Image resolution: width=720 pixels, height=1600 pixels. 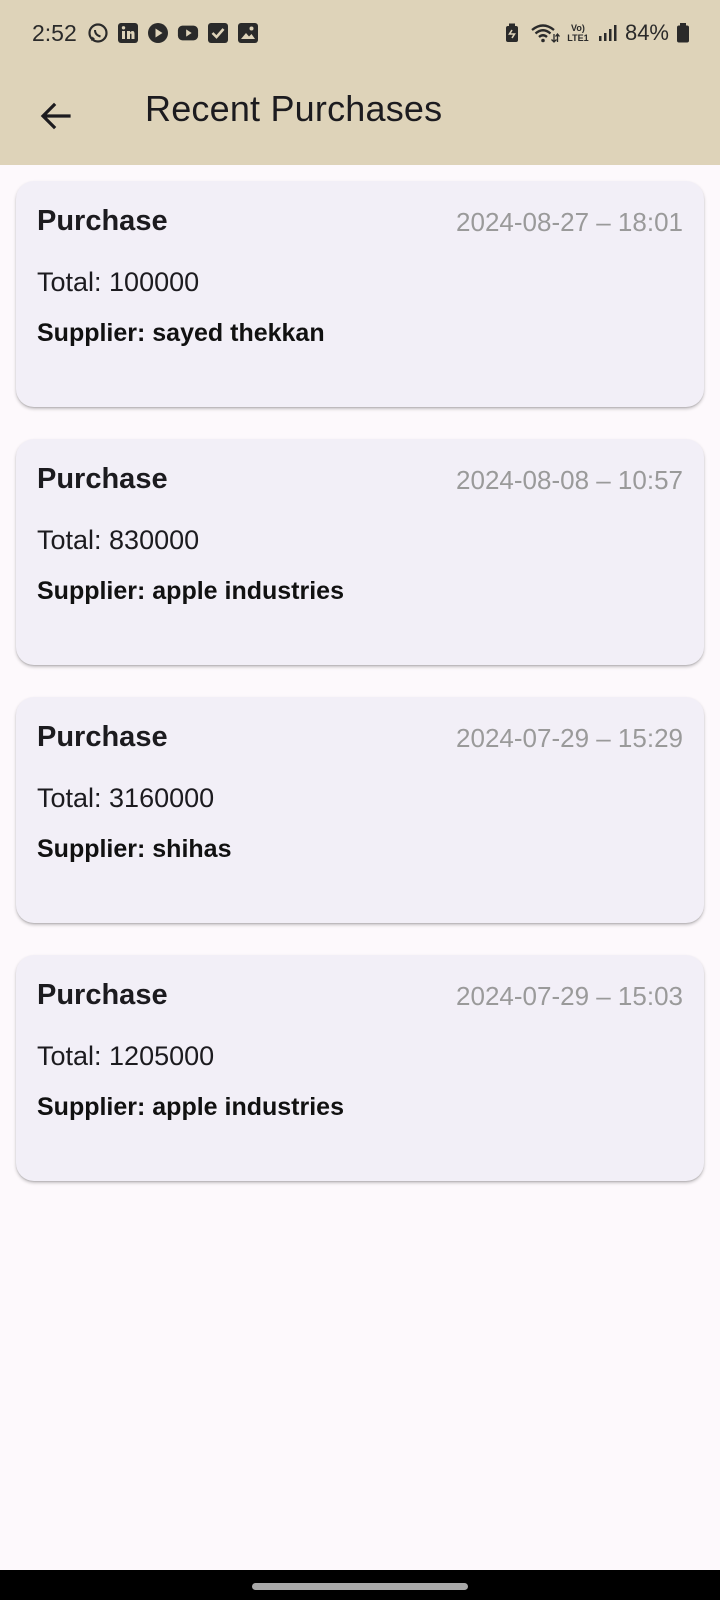 What do you see at coordinates (569, 222) in the screenshot?
I see `purchase-date: 2024-08-27 – 18:01` at bounding box center [569, 222].